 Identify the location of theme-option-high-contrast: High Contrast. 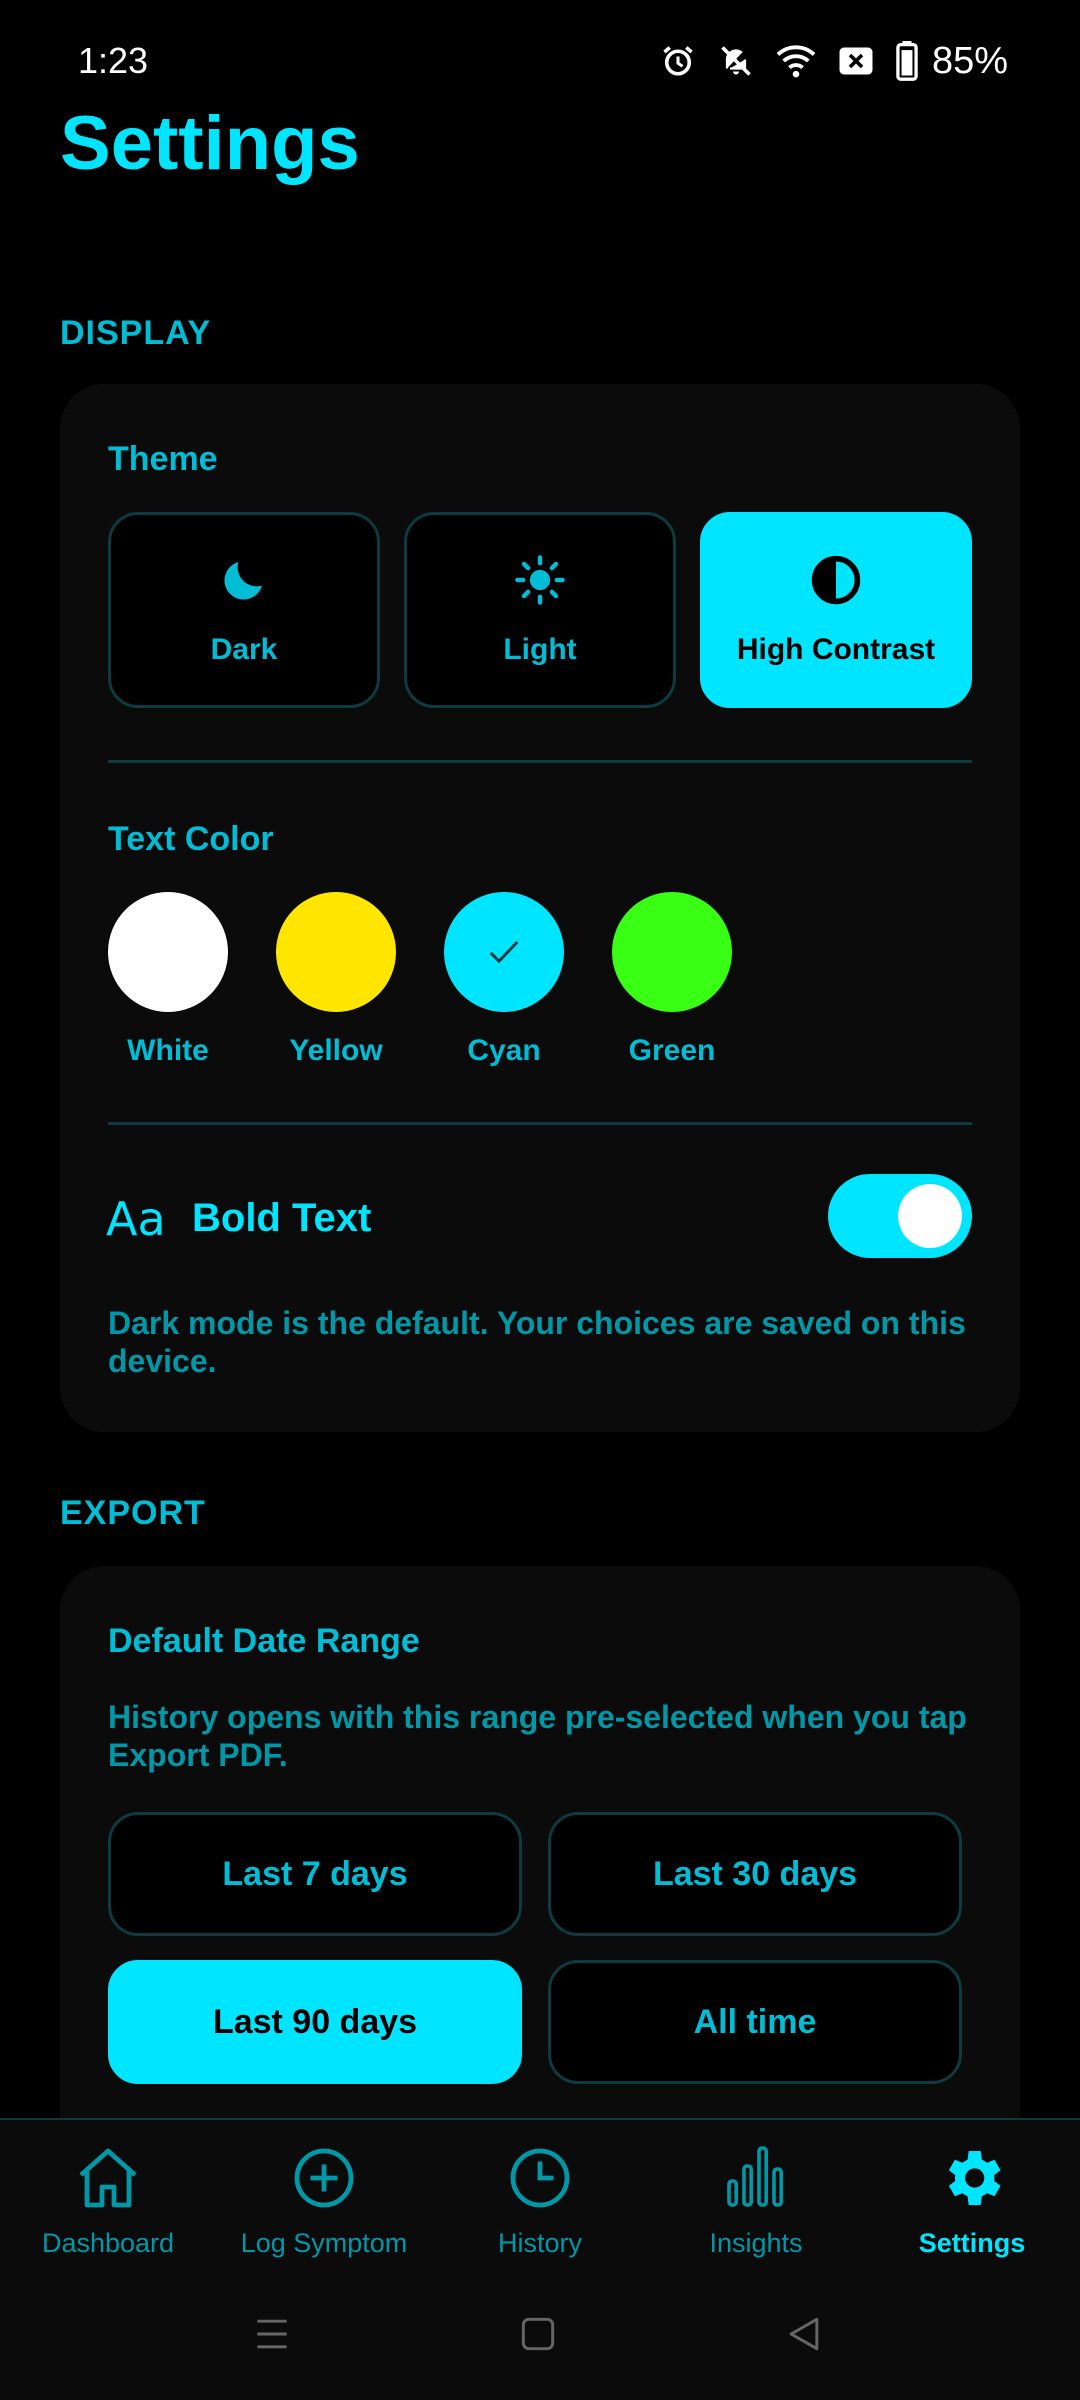
(836, 610).